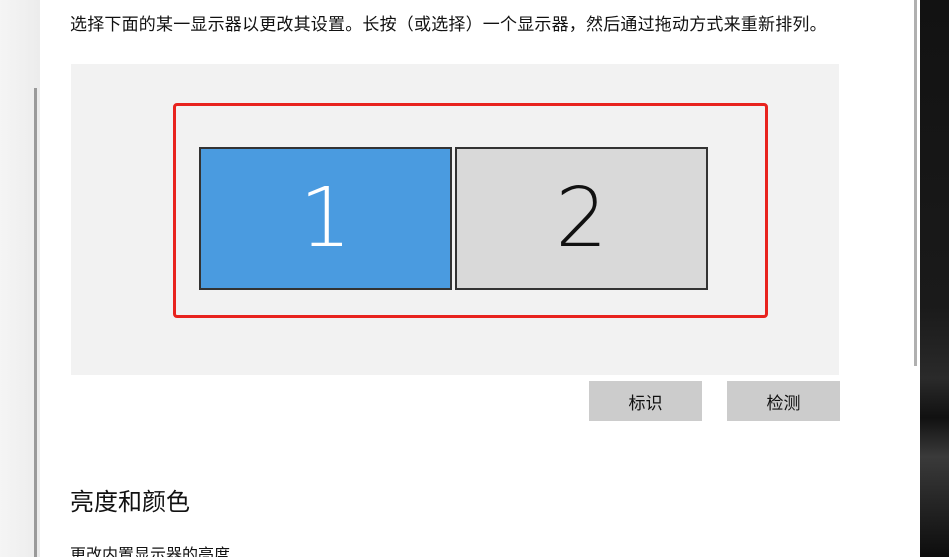  Describe the element at coordinates (35, 322) in the screenshot. I see `left-divider` at that location.